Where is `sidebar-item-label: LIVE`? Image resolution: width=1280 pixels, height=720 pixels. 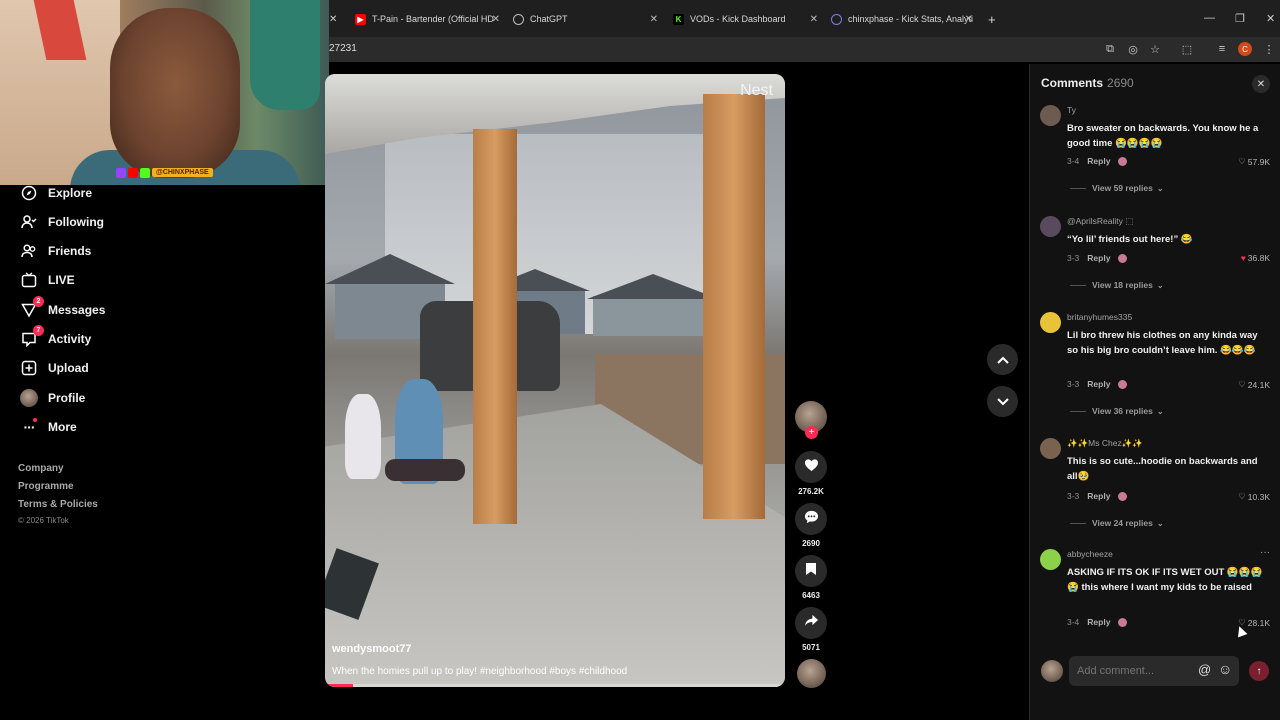
sidebar-item-label: LIVE is located at coordinates (61, 280).